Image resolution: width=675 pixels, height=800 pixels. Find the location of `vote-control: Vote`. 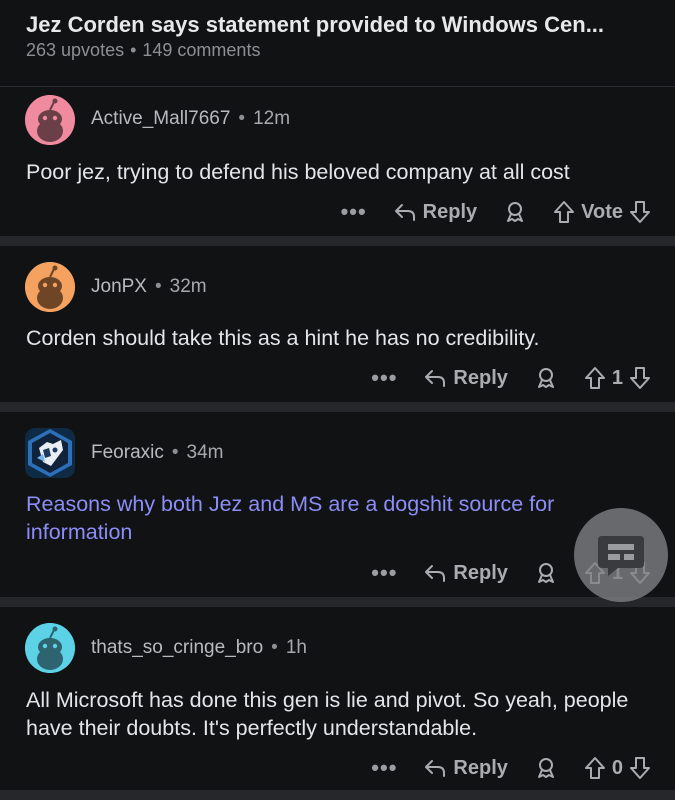

vote-control: Vote is located at coordinates (602, 212).